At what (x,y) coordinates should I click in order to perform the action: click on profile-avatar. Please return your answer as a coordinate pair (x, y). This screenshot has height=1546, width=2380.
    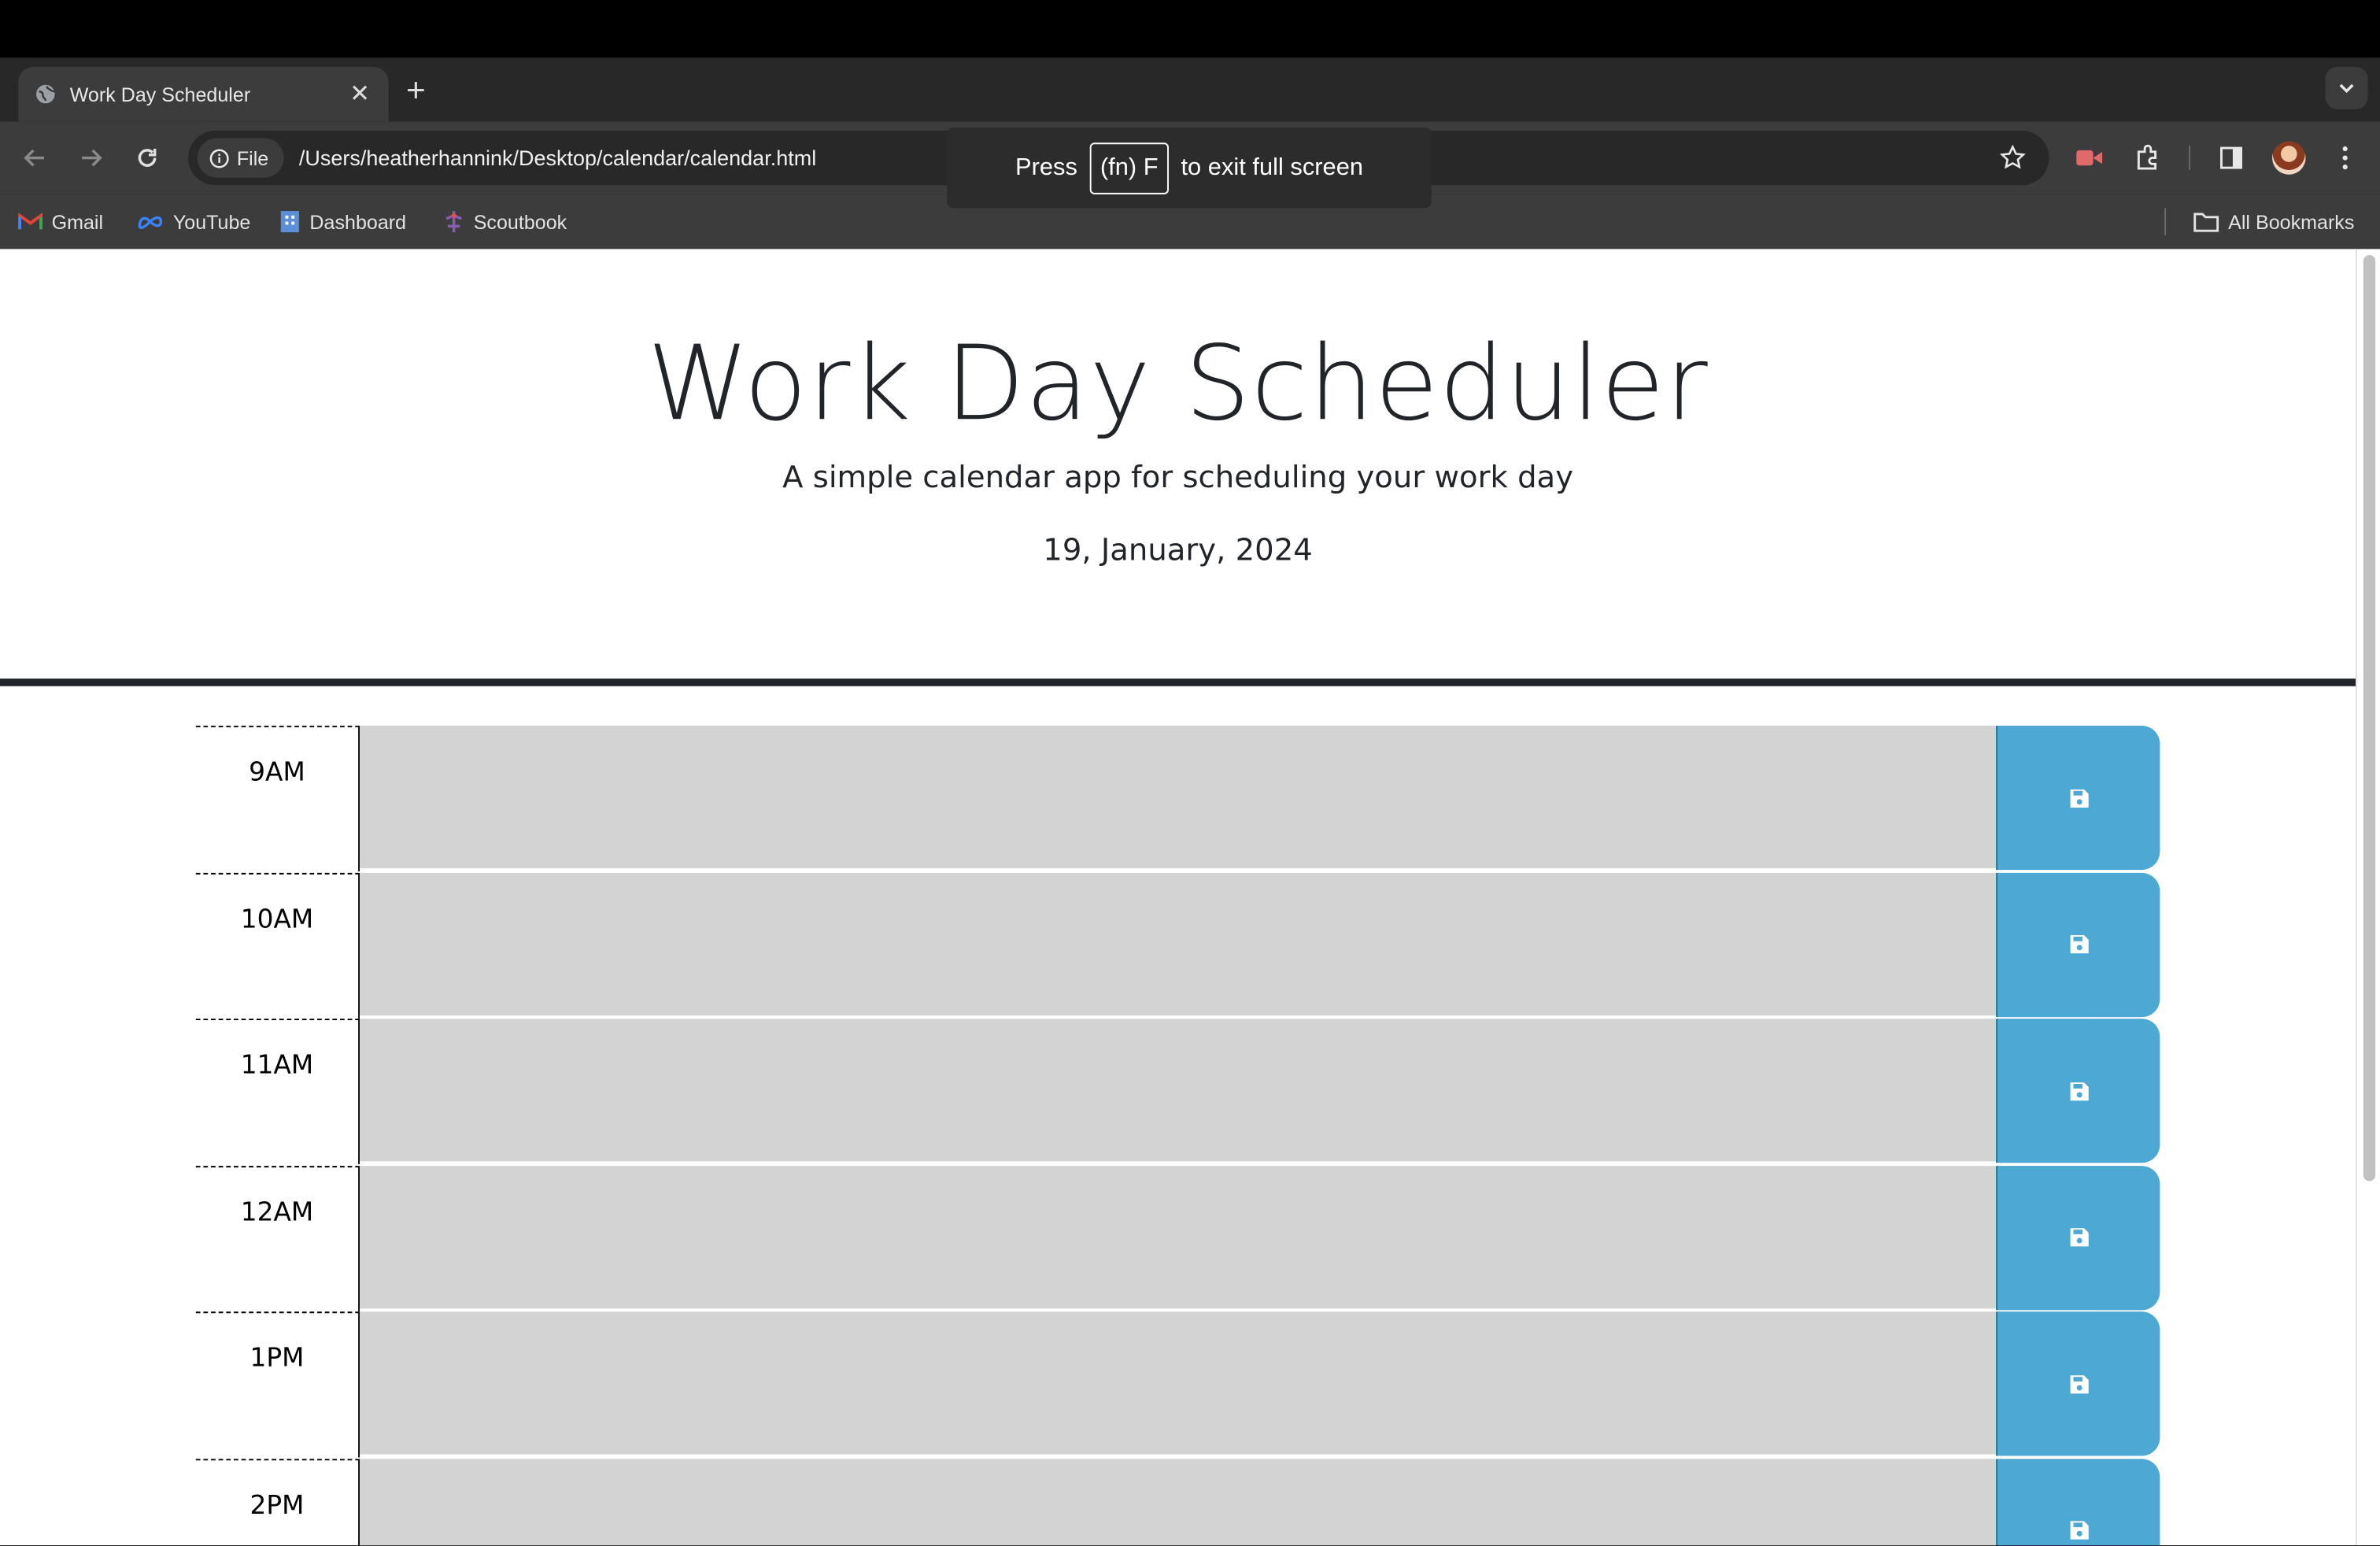
    Looking at the image, I should click on (2289, 158).